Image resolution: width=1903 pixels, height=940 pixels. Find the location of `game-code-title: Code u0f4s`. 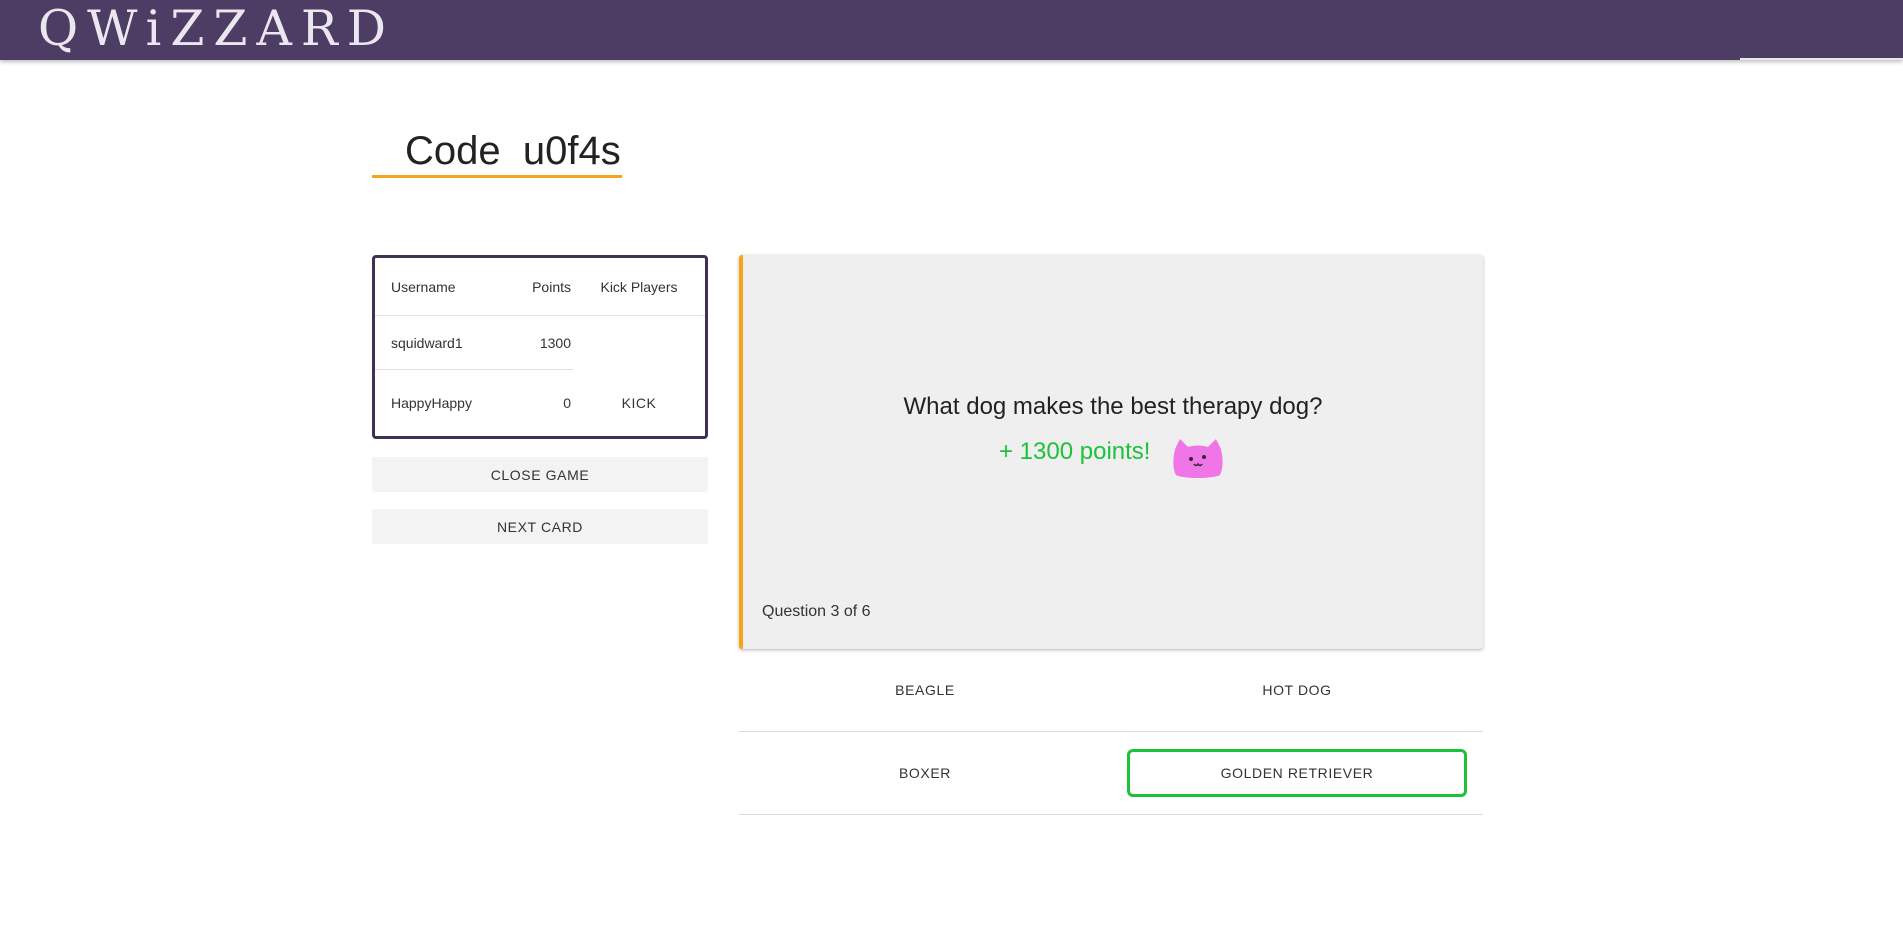

game-code-title: Code u0f4s is located at coordinates (497, 151).